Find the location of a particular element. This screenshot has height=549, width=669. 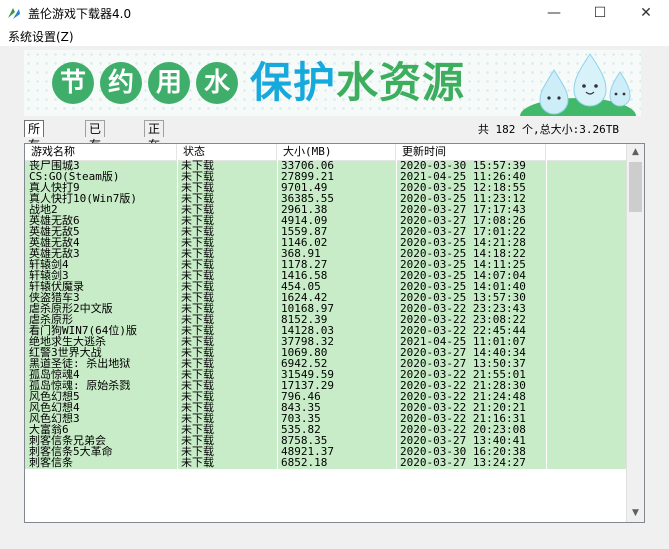

title-bar: 盖伦游戏下载器4.0 — ☐ ✕ is located at coordinates (334, 13).